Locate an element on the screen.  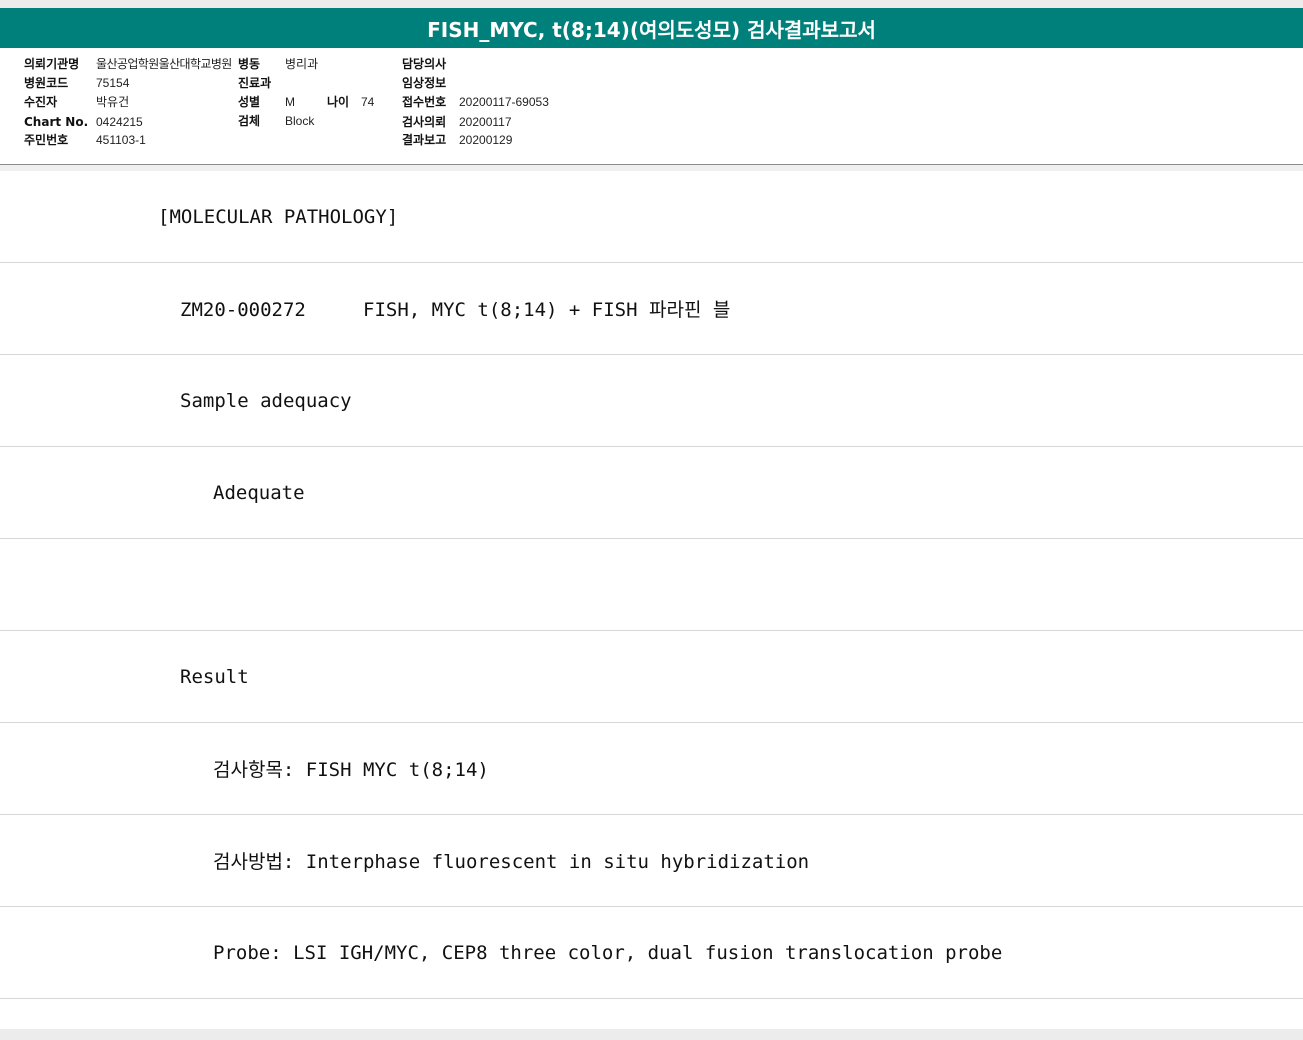
sample-adequacy-value: Adequate is located at coordinates (651, 493).